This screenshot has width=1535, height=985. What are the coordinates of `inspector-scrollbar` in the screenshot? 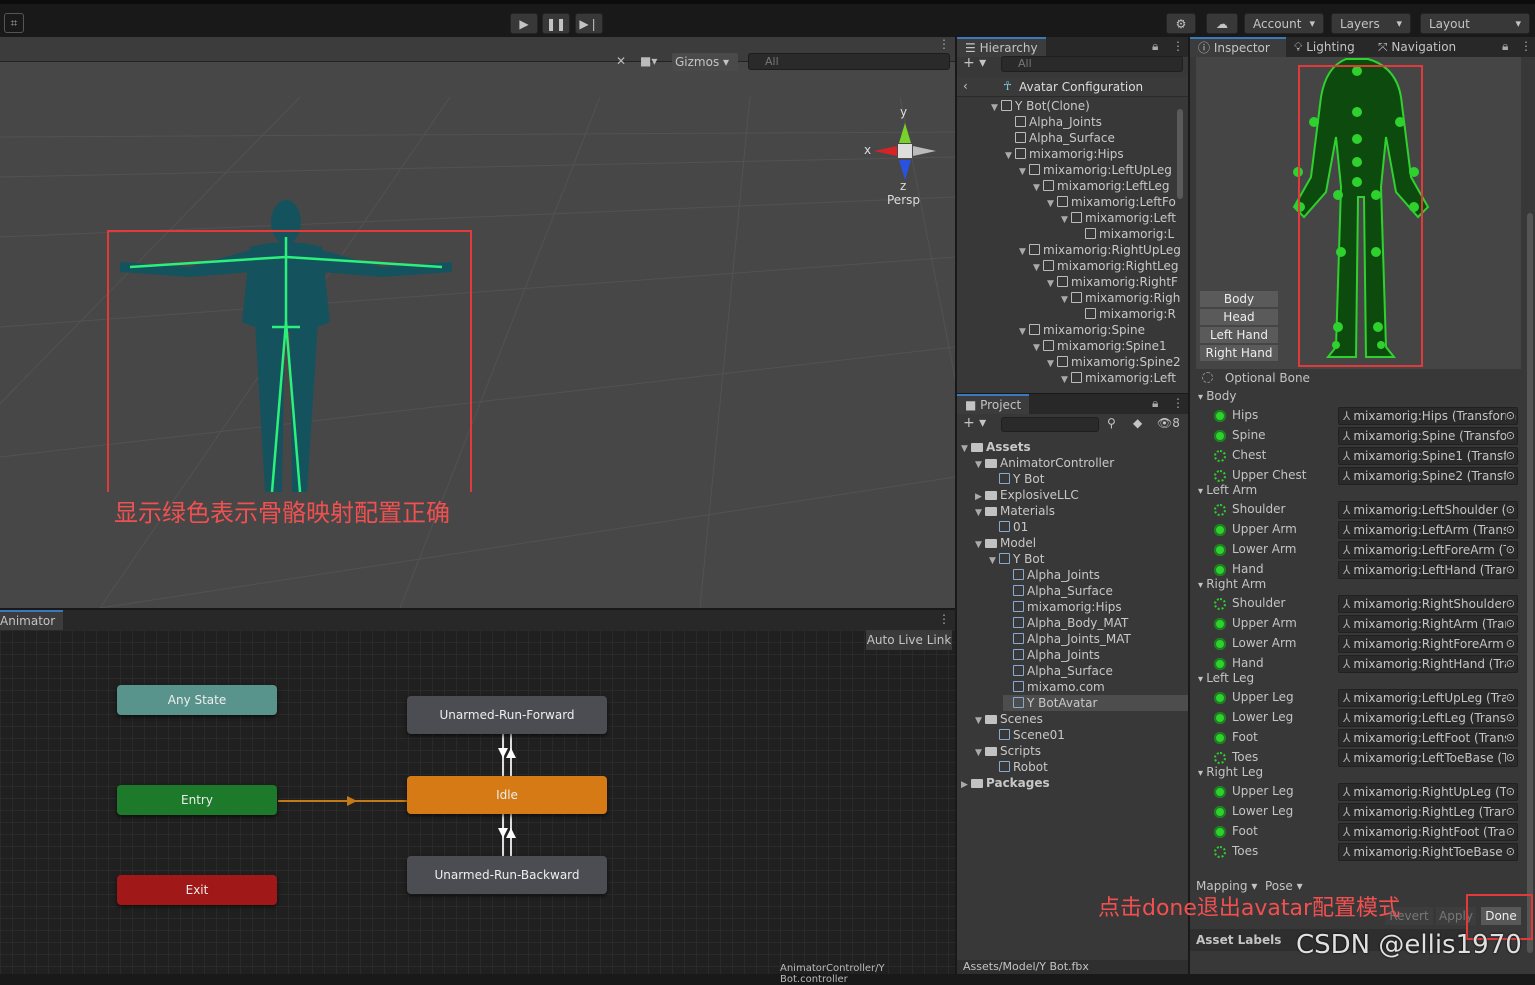 It's located at (1530, 583).